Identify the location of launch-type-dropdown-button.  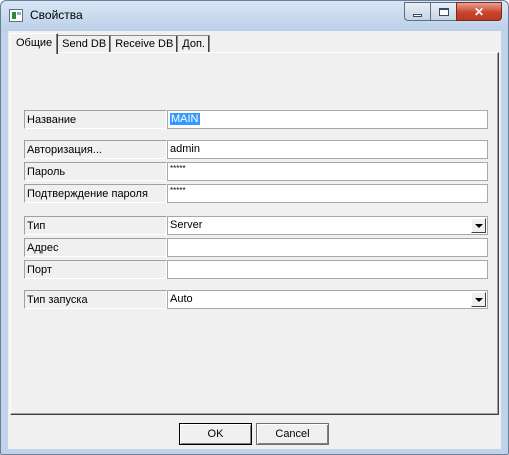
(478, 299).